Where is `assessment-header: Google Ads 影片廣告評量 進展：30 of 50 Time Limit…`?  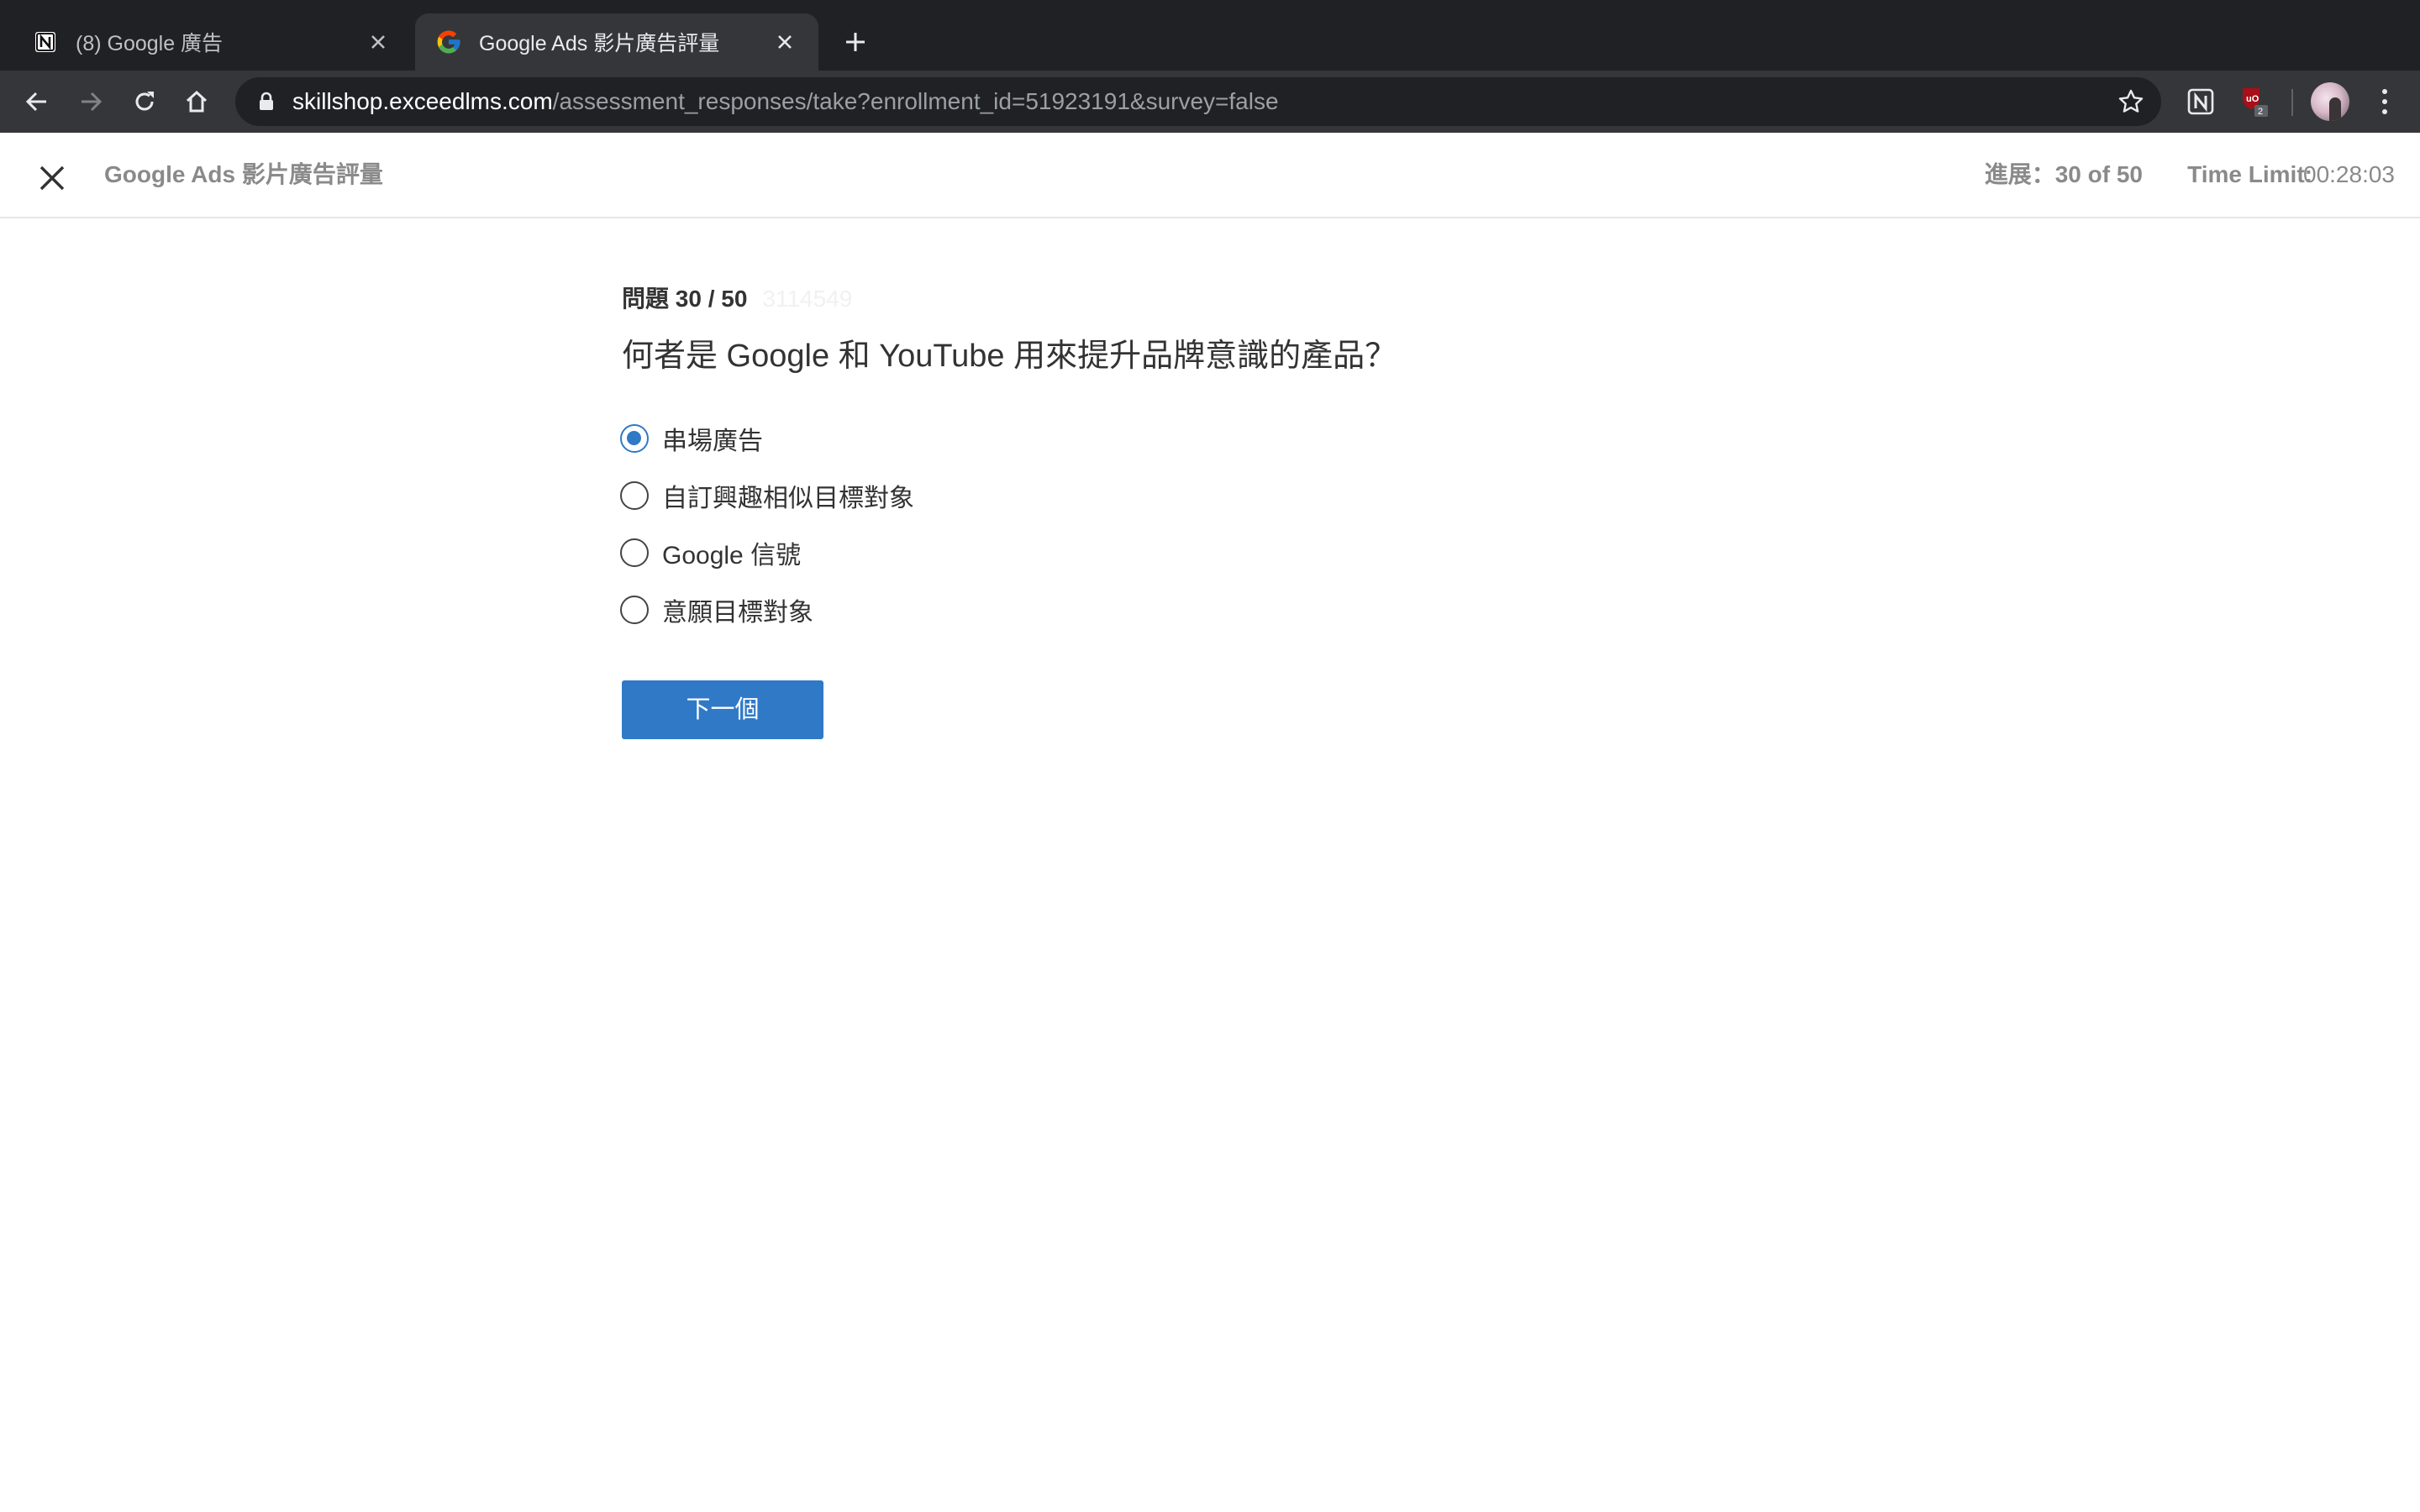
assessment-header: Google Ads 影片廣告評量 進展：30 of 50 Time Limit… is located at coordinates (1210, 175).